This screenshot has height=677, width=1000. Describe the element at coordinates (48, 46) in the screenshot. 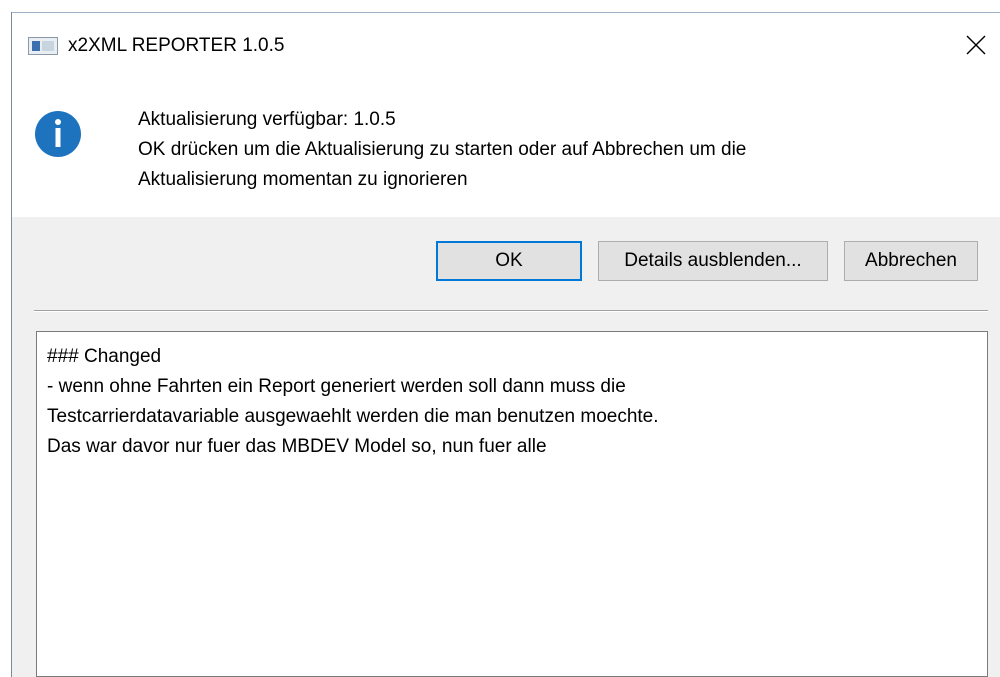

I see `app-icon-pane-right` at that location.